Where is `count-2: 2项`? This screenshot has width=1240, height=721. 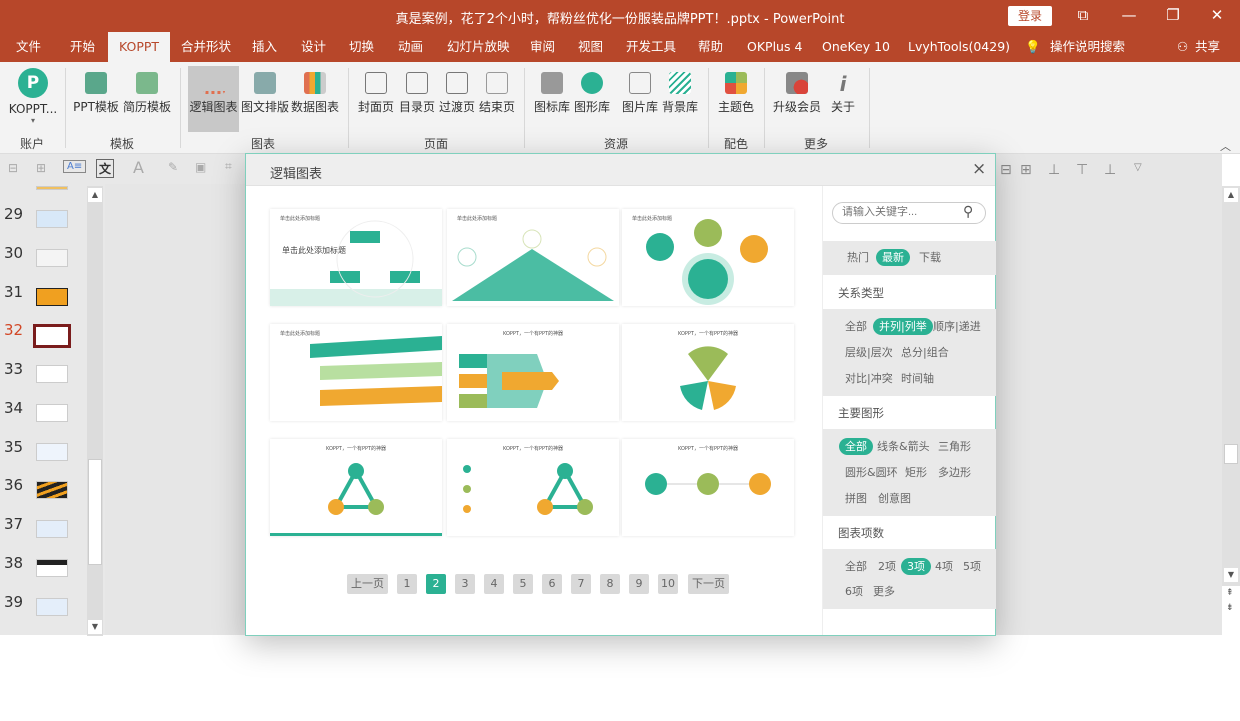 count-2: 2项 is located at coordinates (887, 566).